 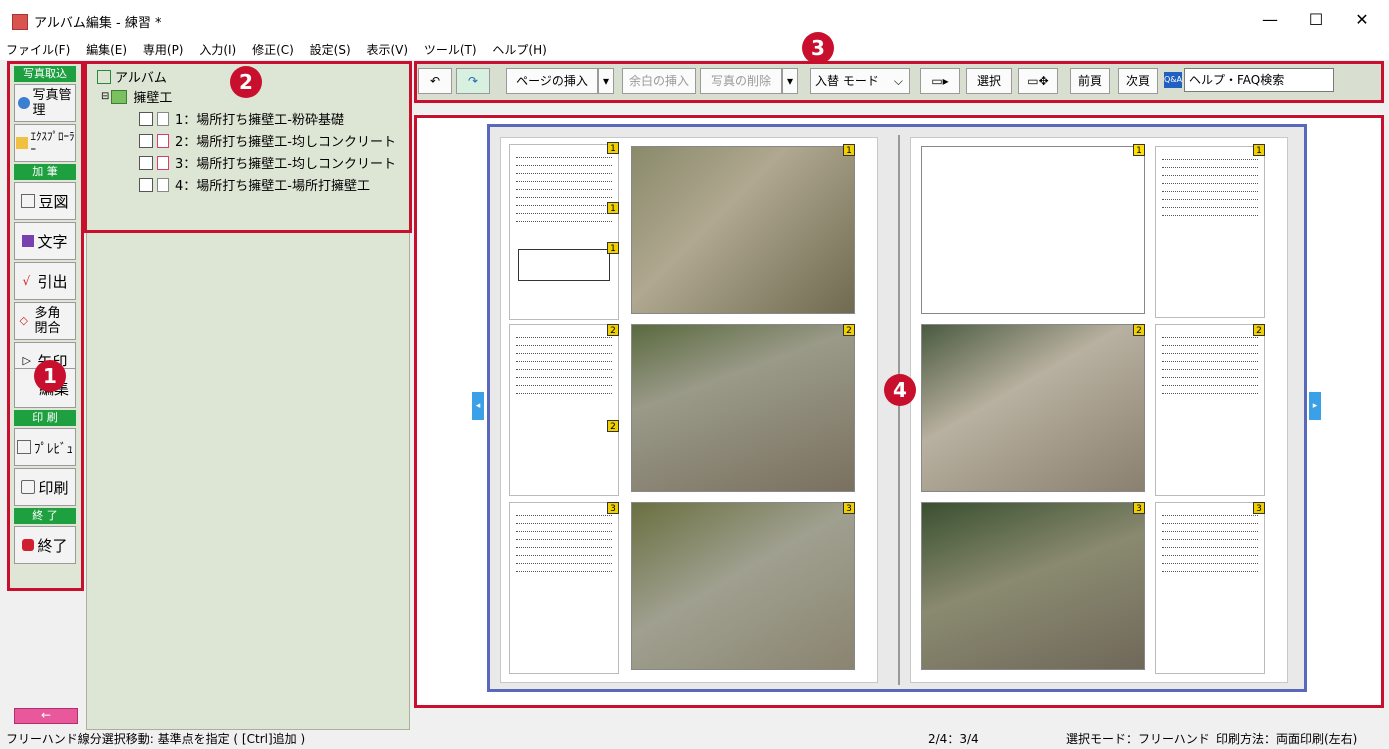 I want to click on status-page: 2/4：3/4, so click(x=953, y=739).